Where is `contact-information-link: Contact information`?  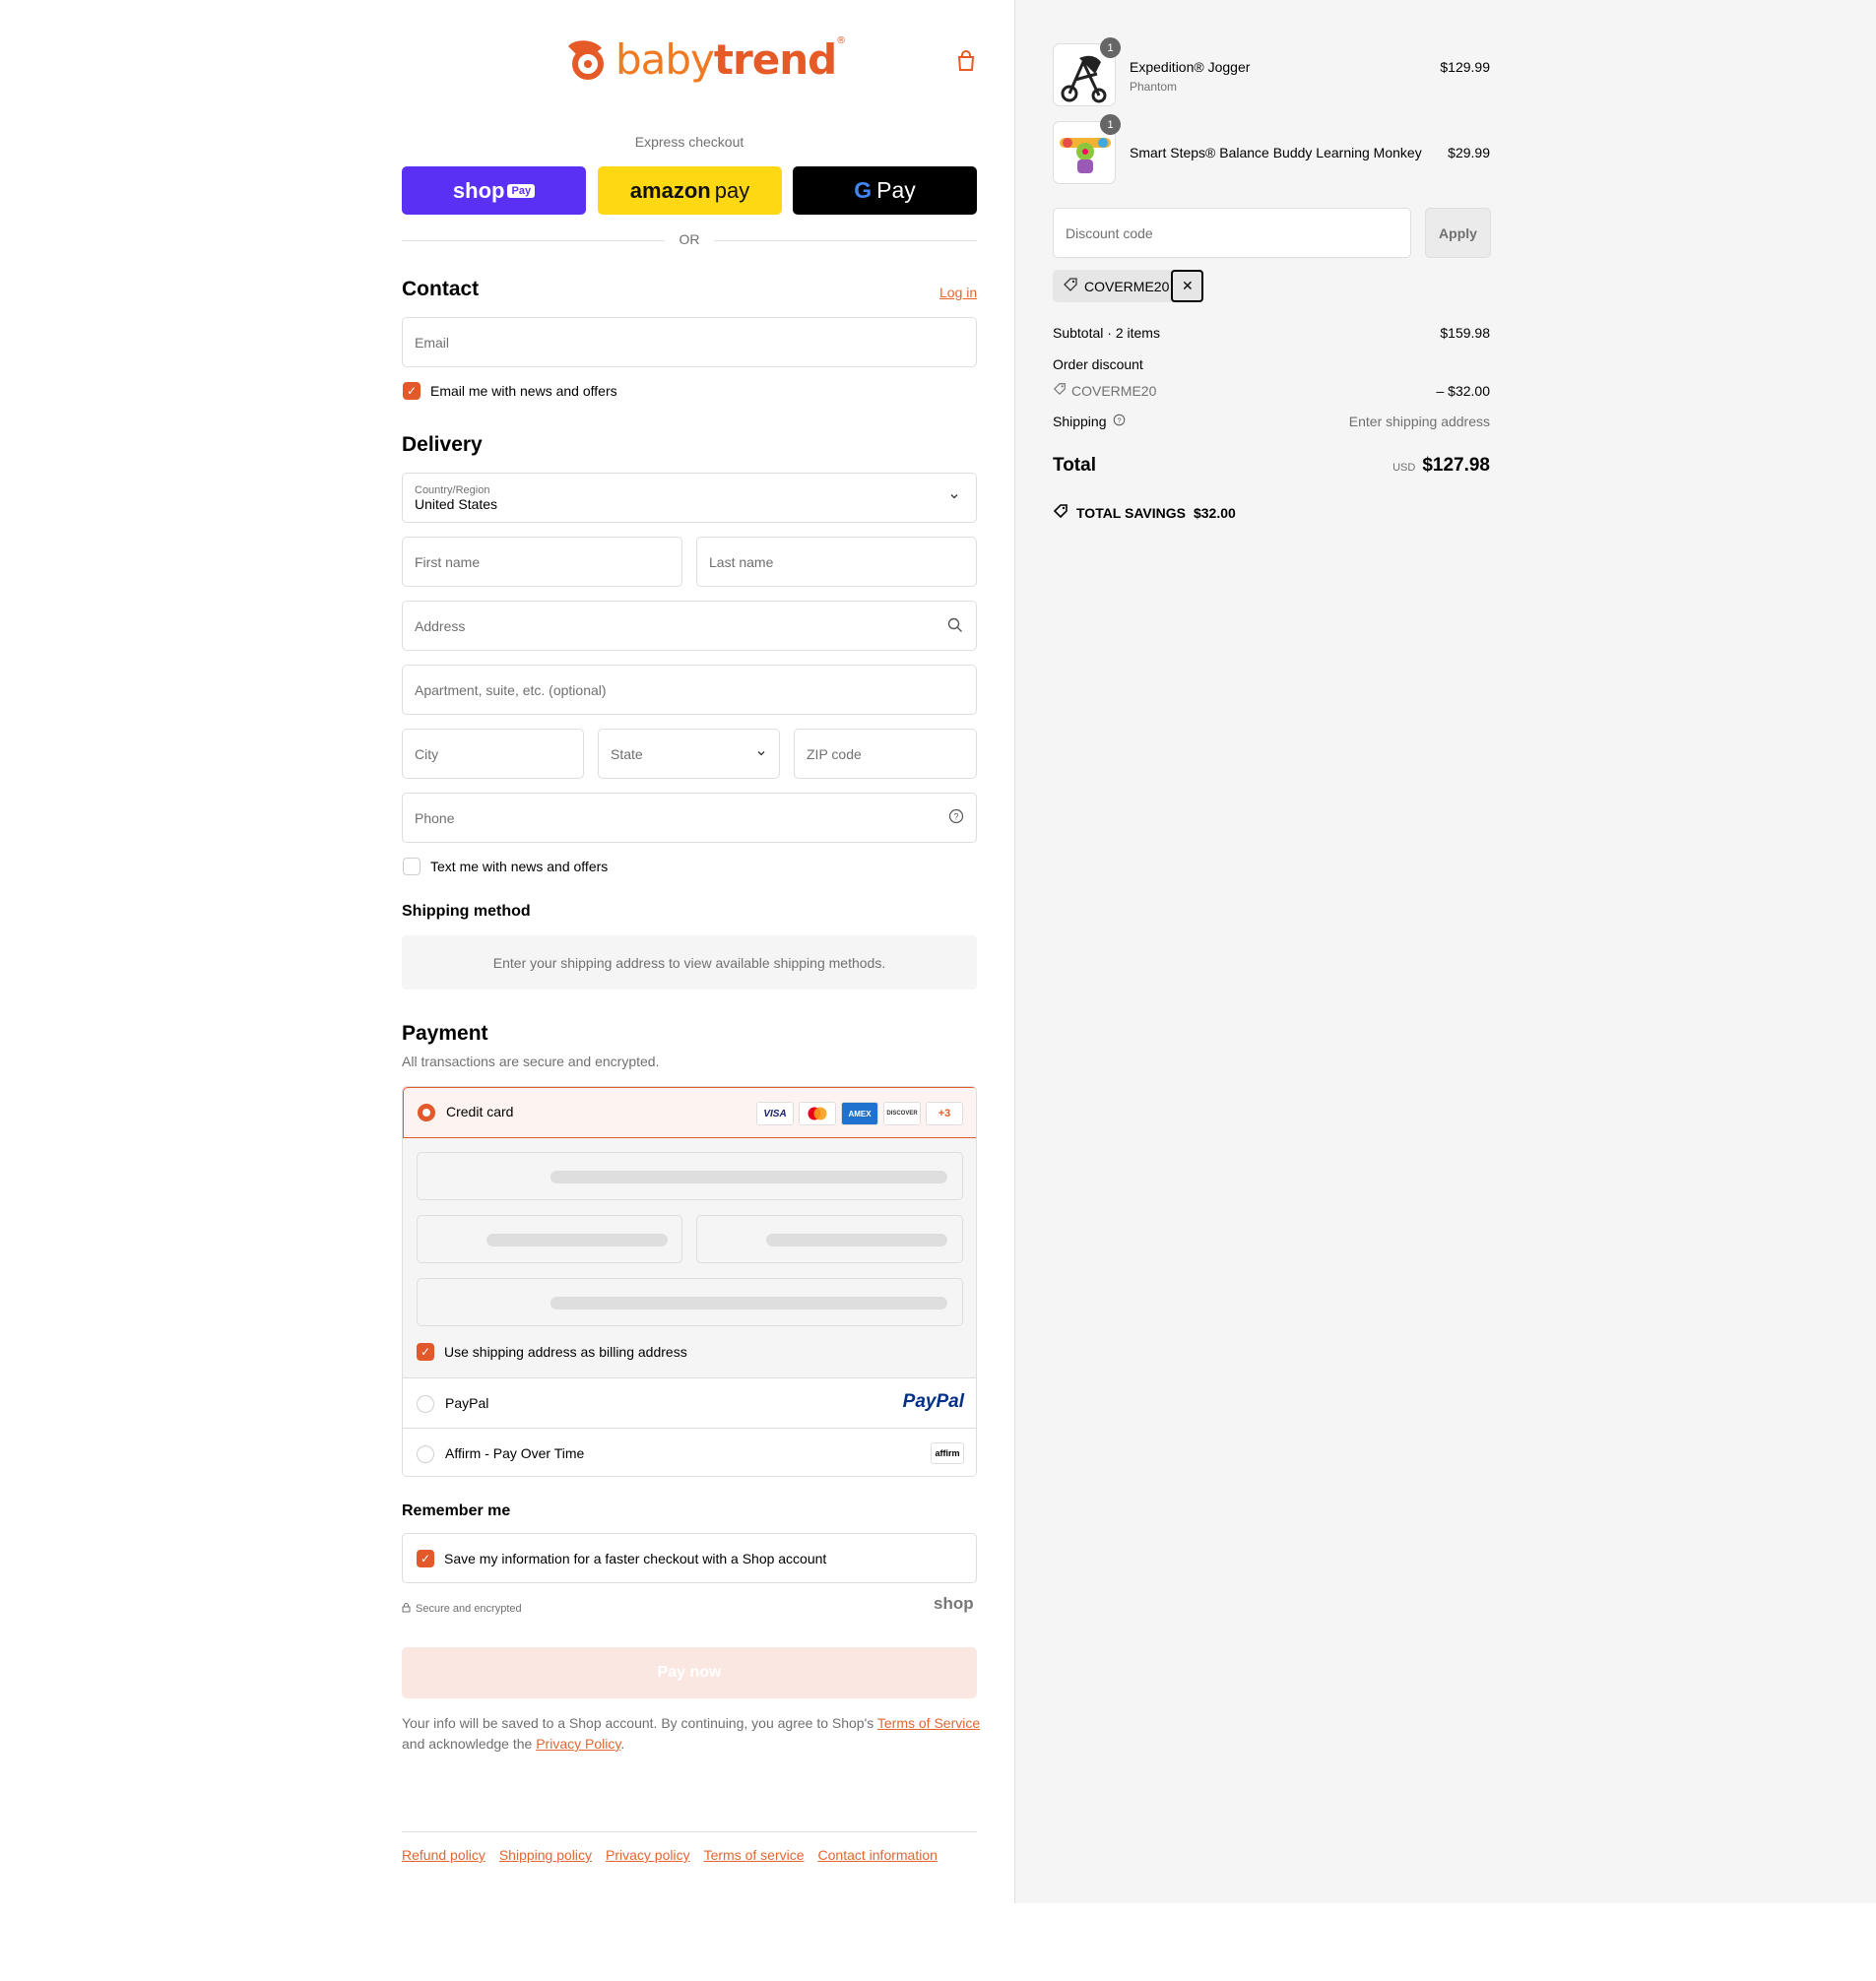
contact-information-link: Contact information is located at coordinates (878, 1855).